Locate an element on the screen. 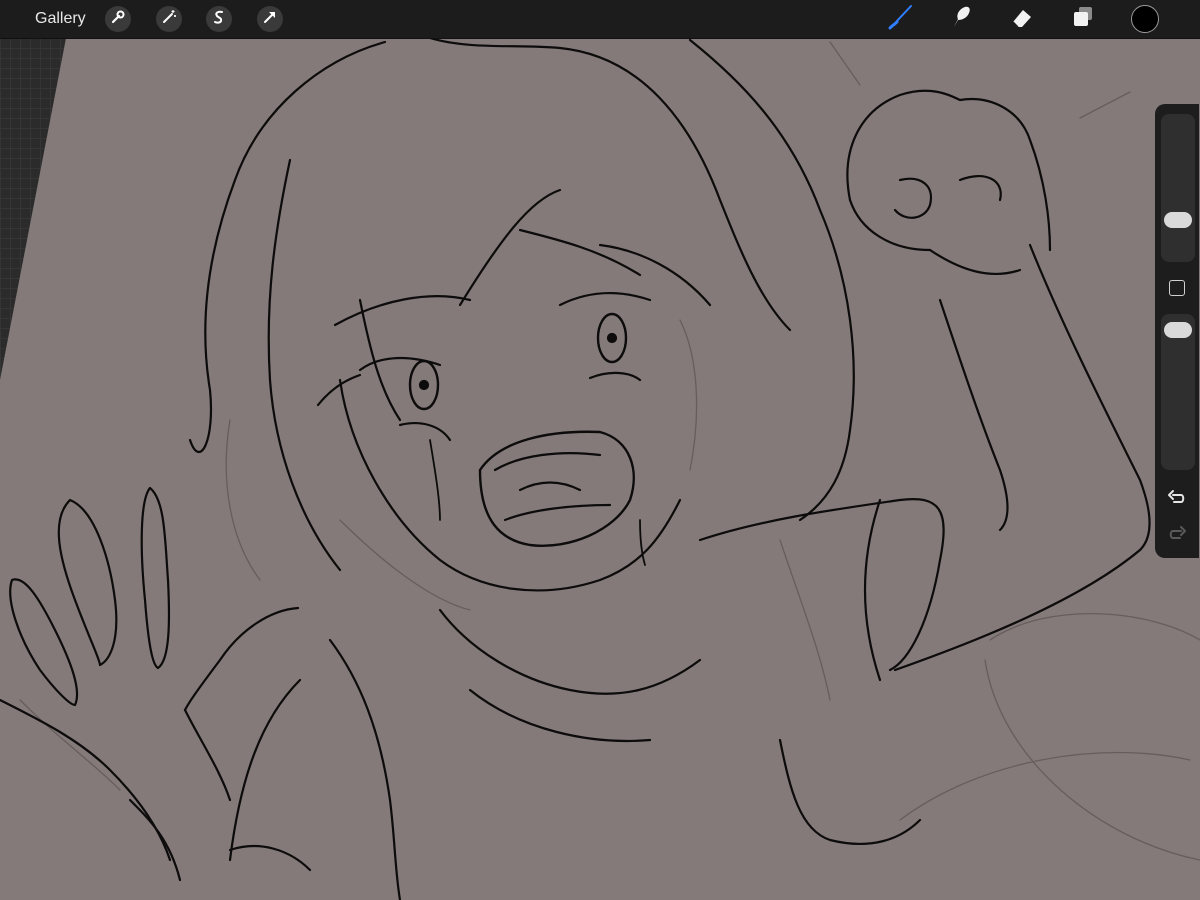 The height and width of the screenshot is (900, 1200). actions-button is located at coordinates (118, 19).